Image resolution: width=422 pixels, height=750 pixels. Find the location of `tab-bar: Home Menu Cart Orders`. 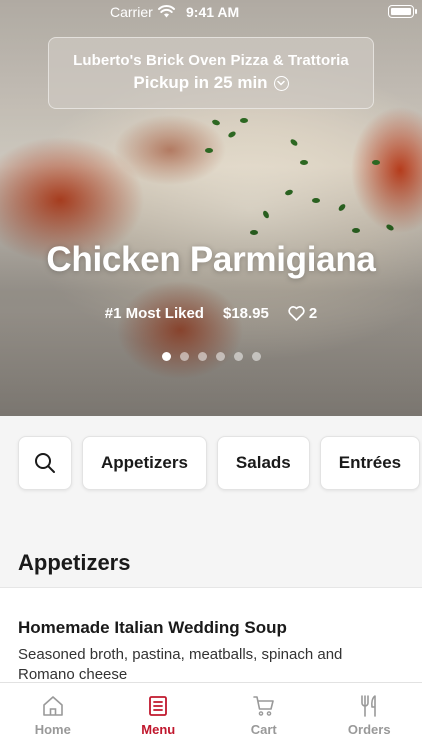

tab-bar: Home Menu Cart Orders is located at coordinates (211, 716).